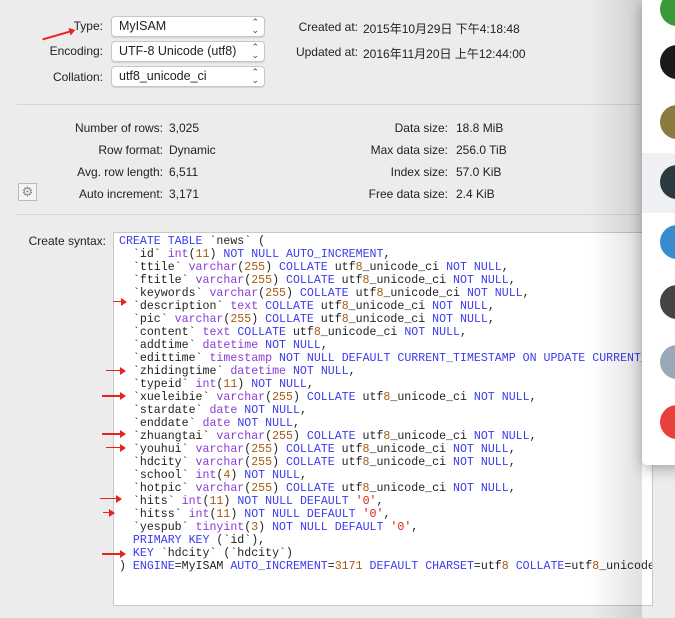 This screenshot has height=618, width=675. I want to click on encoding-label: Encoding:, so click(76, 51).